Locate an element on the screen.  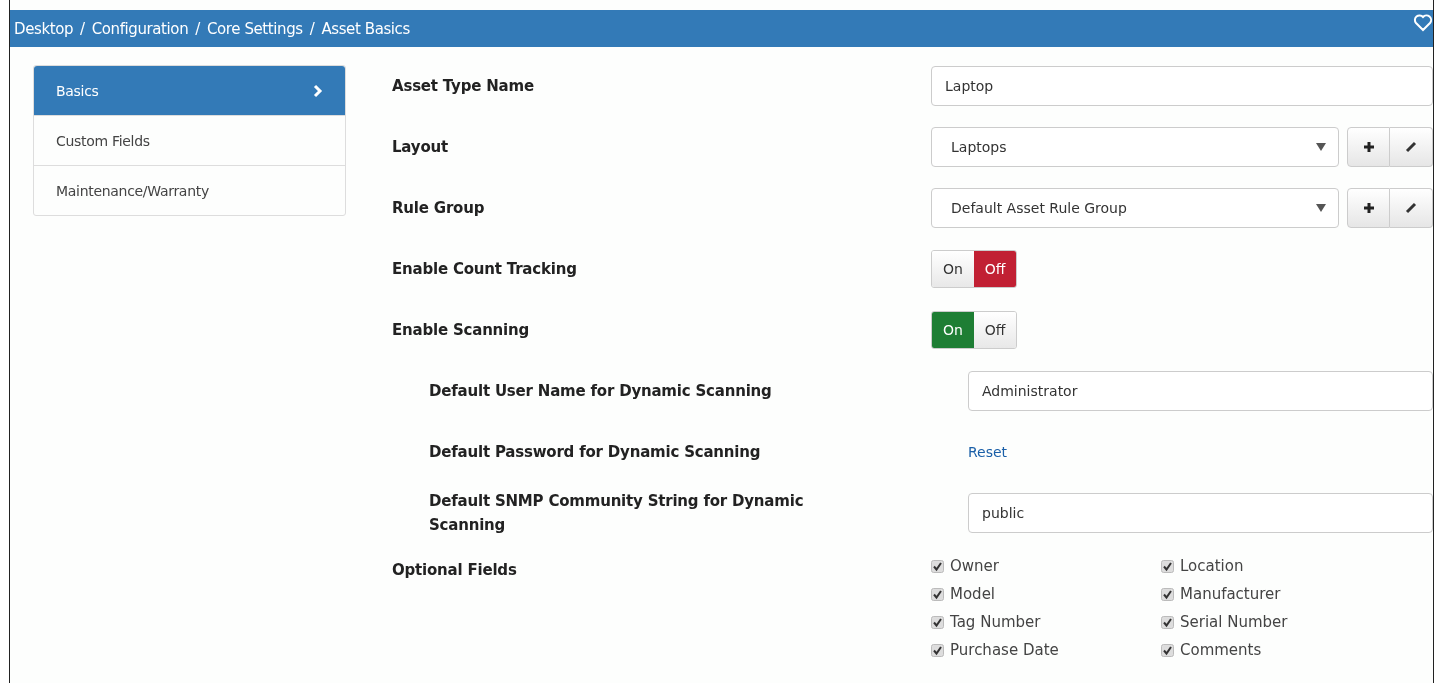
field-label: Asset Type Name is located at coordinates (463, 85).